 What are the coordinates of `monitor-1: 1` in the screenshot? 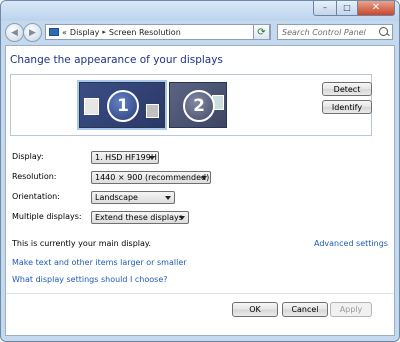 It's located at (122, 105).